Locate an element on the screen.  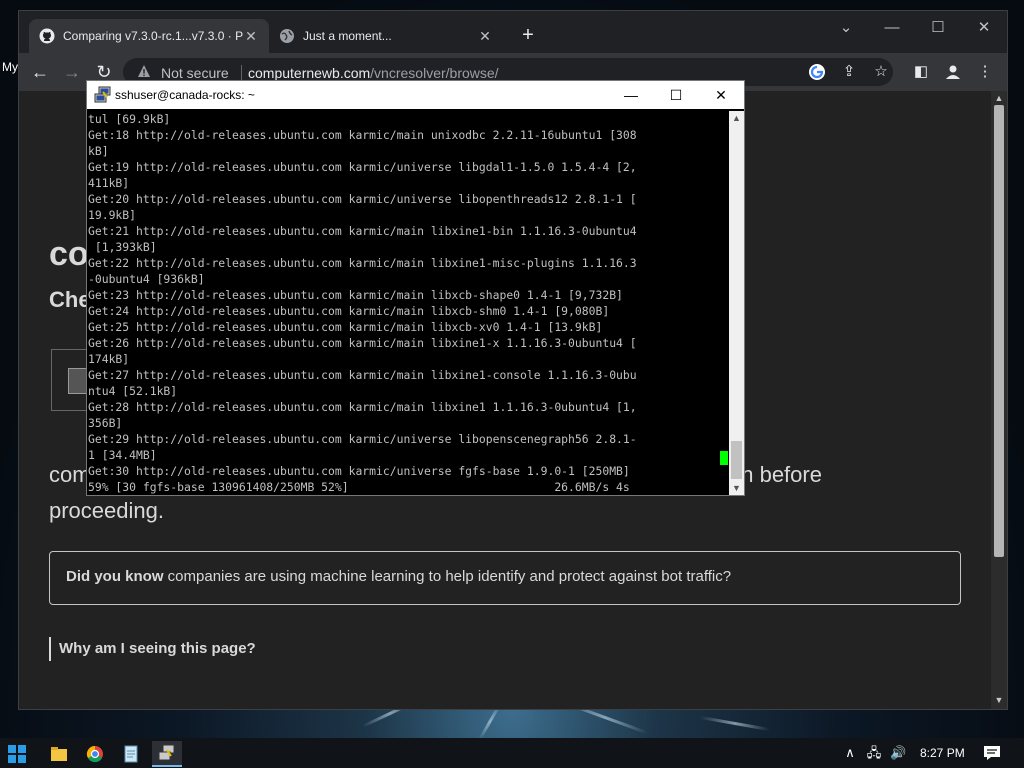
profile-icon is located at coordinates (953, 72).